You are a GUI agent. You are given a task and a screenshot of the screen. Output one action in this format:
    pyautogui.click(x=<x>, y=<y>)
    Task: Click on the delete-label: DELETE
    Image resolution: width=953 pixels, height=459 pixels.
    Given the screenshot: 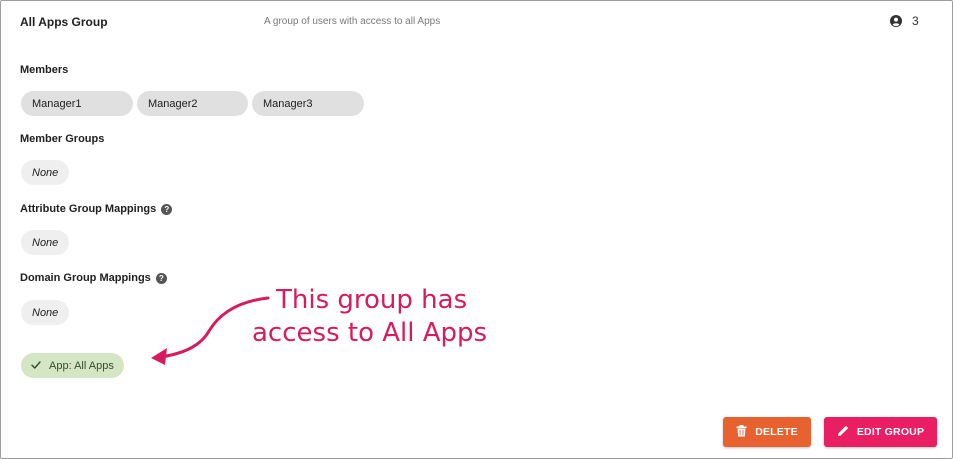 What is the action you would take?
    pyautogui.click(x=776, y=432)
    